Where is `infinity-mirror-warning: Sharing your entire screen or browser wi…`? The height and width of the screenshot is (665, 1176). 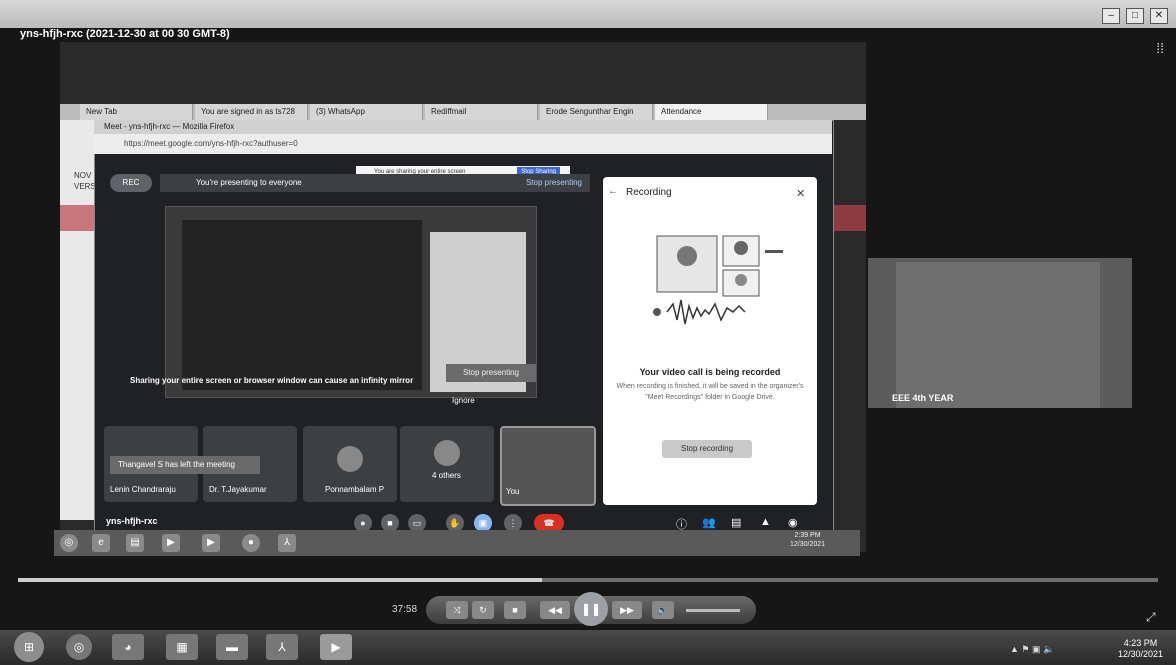 infinity-mirror-warning: Sharing your entire screen or browser wi… is located at coordinates (272, 380).